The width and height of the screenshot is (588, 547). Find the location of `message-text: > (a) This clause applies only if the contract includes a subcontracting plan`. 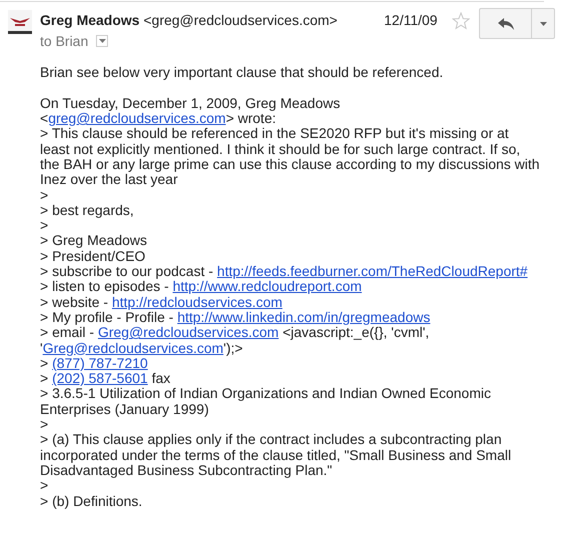

message-text: > (a) This clause applies only if the contract includes a subcontracting plan is located at coordinates (271, 439).